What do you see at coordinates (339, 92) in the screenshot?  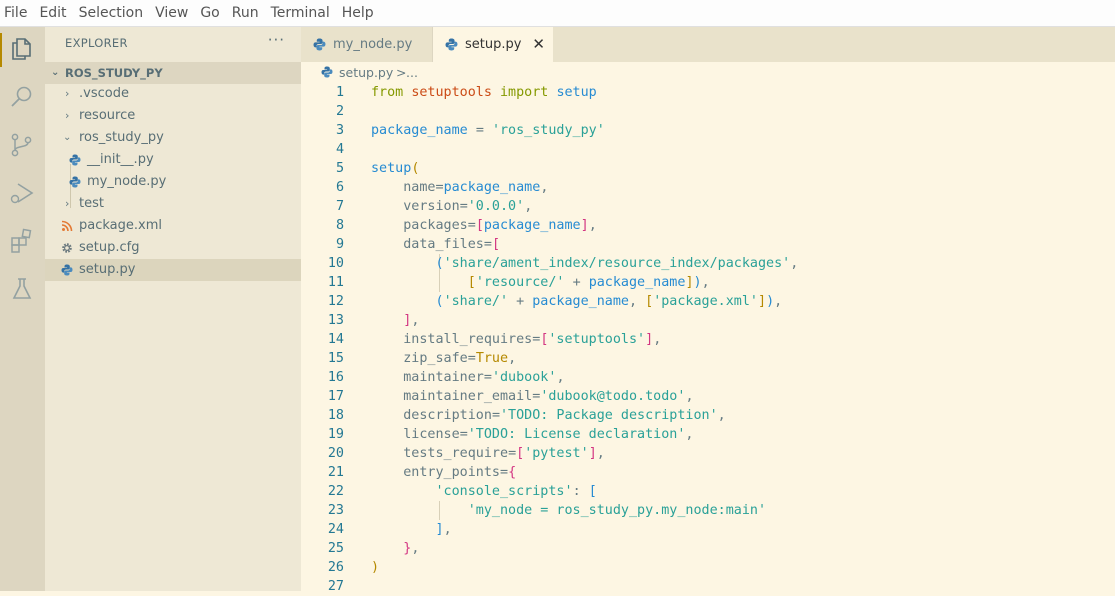 I see `line-number: 1` at bounding box center [339, 92].